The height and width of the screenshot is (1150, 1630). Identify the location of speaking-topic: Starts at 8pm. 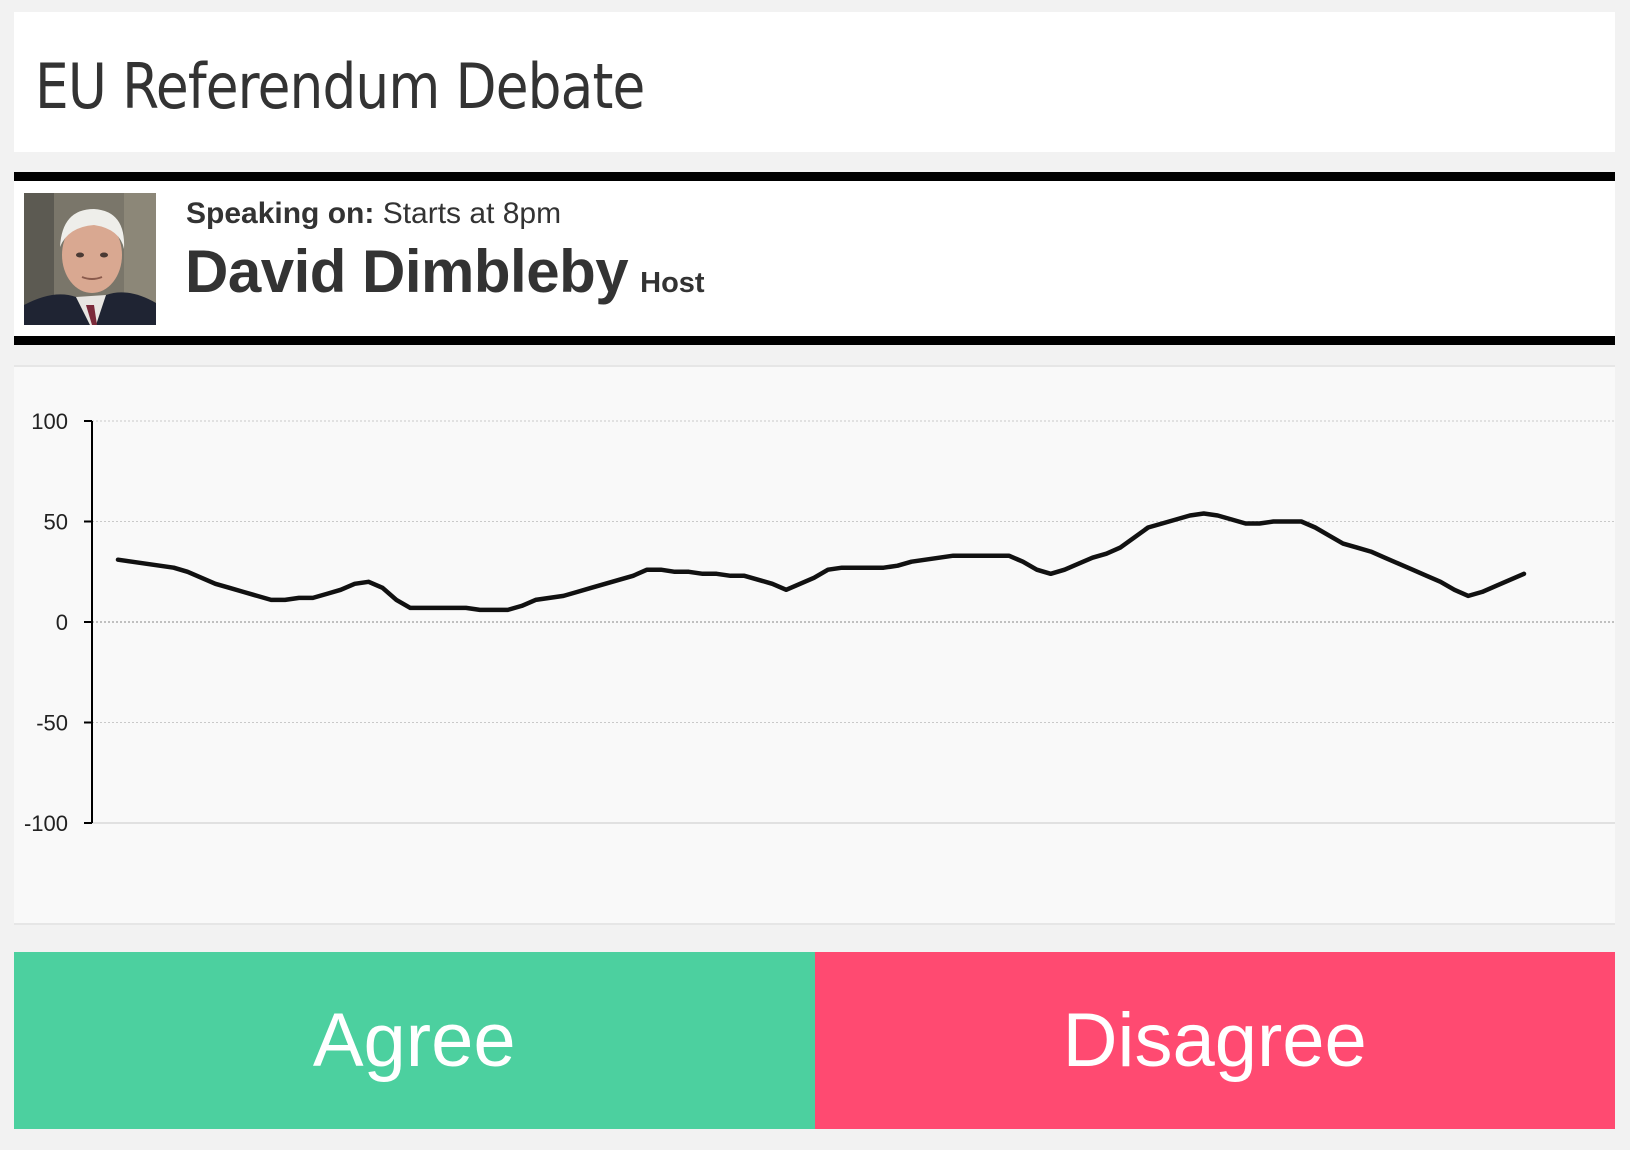
(472, 213).